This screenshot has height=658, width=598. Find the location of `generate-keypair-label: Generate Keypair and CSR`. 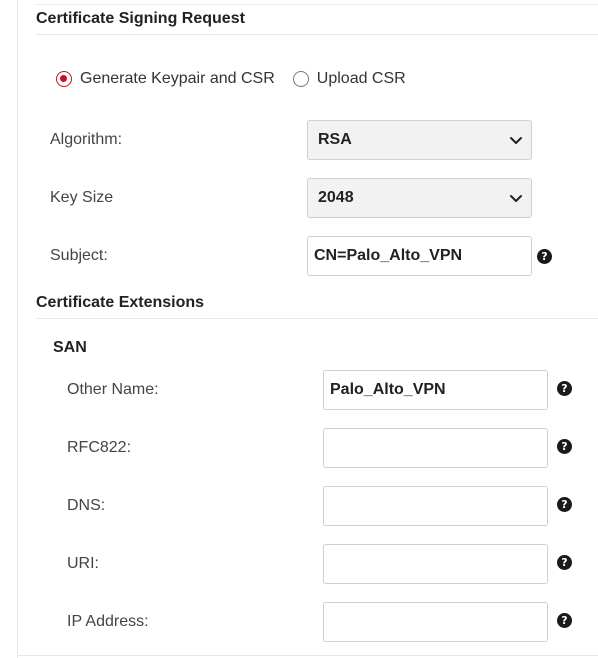

generate-keypair-label: Generate Keypair and CSR is located at coordinates (177, 78).